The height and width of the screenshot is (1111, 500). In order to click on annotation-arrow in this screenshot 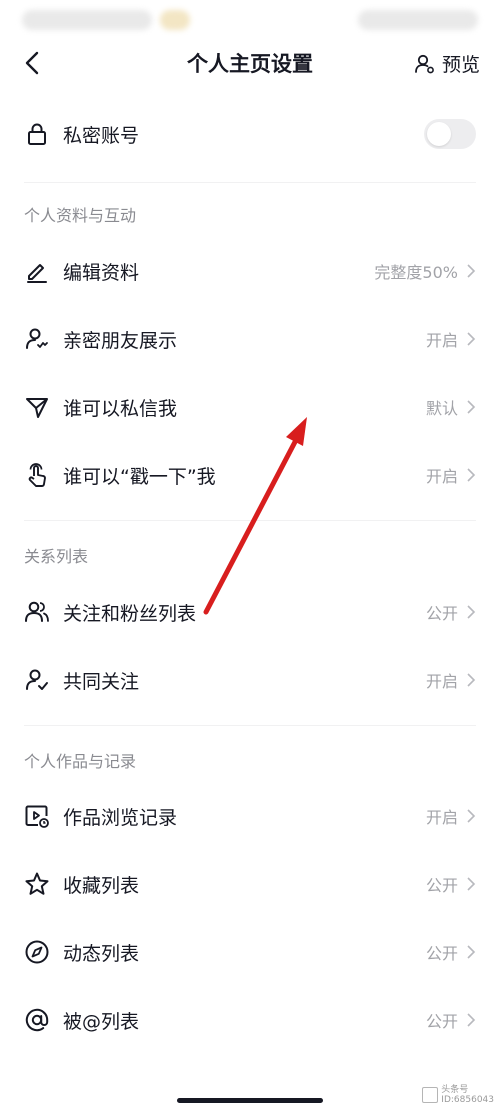, I will do `click(255, 516)`.